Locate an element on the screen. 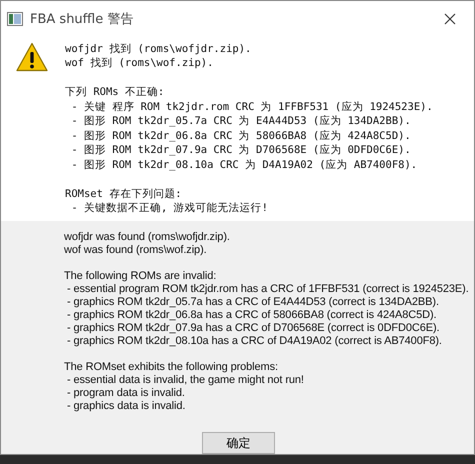 Image resolution: width=475 pixels, height=464 pixels. message-line: - essential program ROM tk2jdr.rom has a CRC of 1FFBF531 (correct is 1924523E). is located at coordinates (268, 289).